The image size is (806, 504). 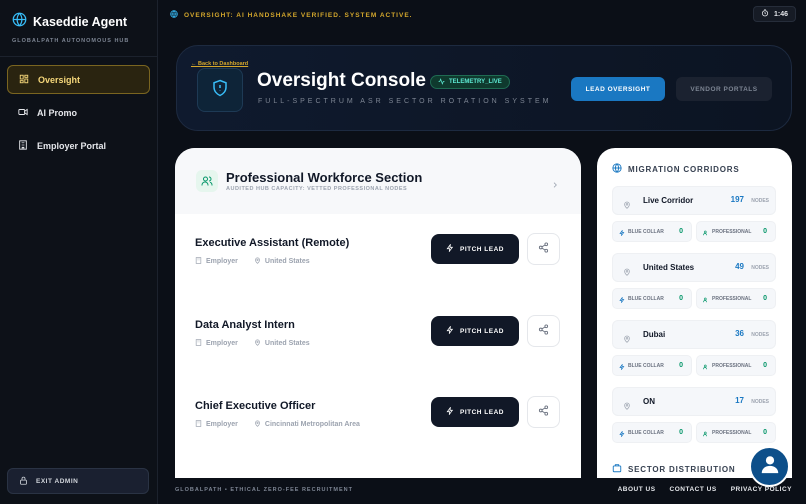 What do you see at coordinates (441, 82) in the screenshot?
I see `activity-icon` at bounding box center [441, 82].